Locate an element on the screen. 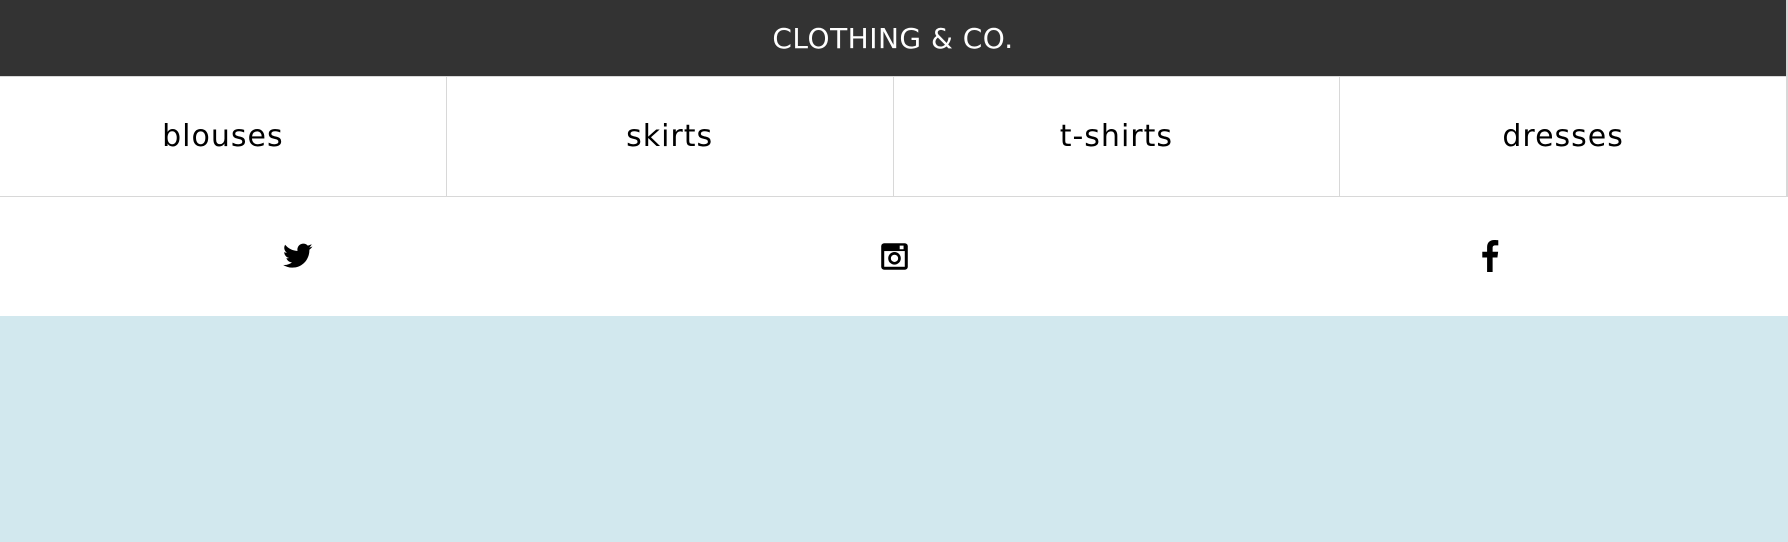 This screenshot has height=542, width=1788. twitter-link is located at coordinates (298, 256).